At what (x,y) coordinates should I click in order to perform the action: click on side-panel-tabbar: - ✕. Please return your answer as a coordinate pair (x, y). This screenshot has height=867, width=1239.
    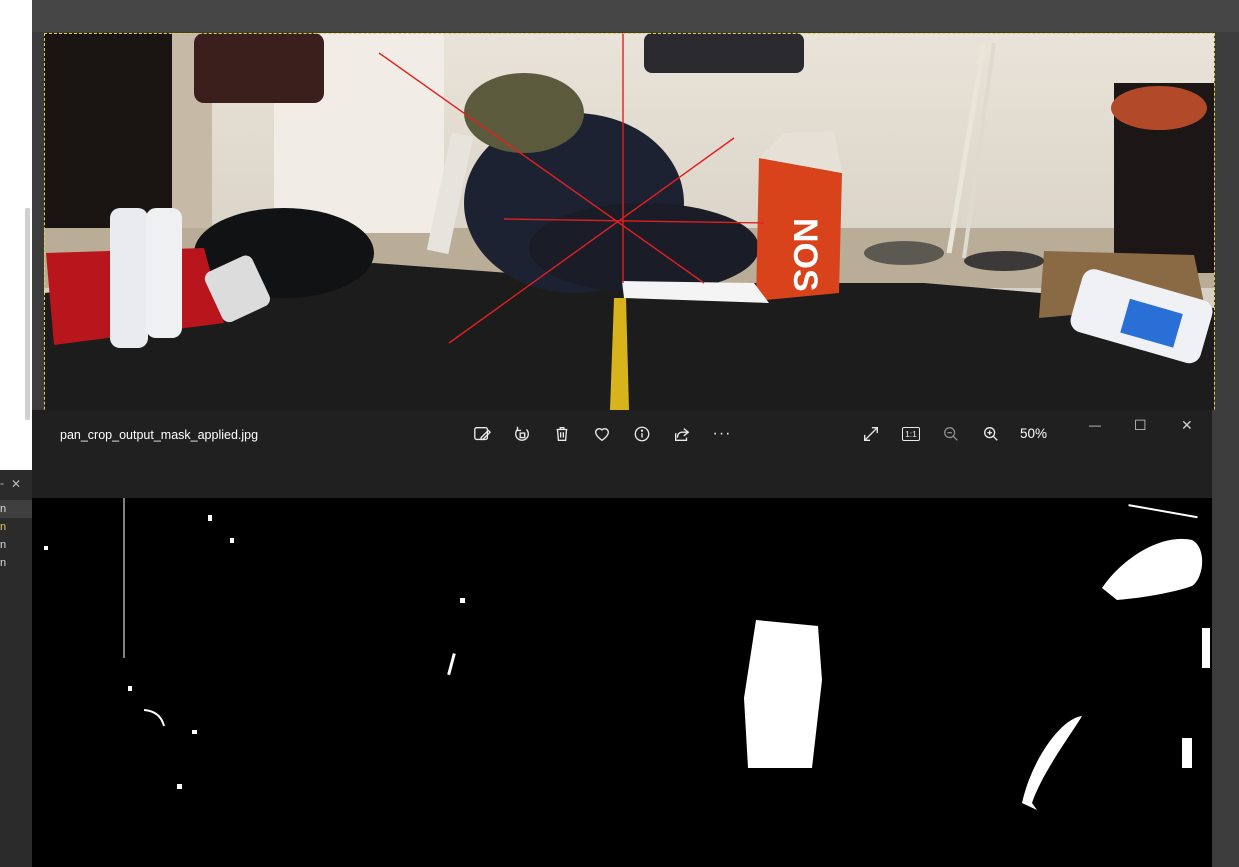
    Looking at the image, I should click on (16, 486).